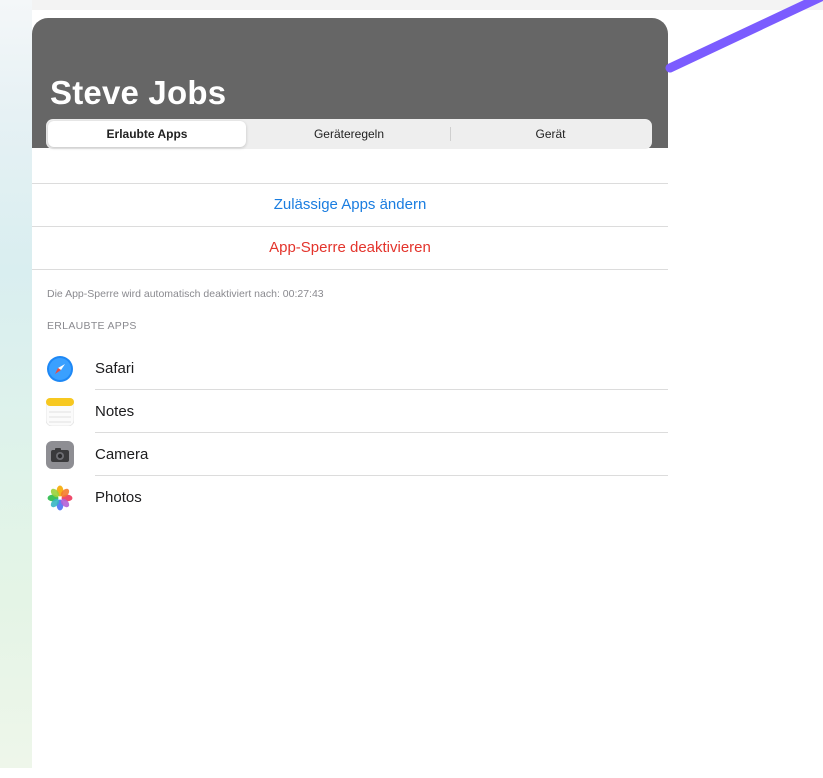  What do you see at coordinates (16, 384) in the screenshot?
I see `backdrop-strip` at bounding box center [16, 384].